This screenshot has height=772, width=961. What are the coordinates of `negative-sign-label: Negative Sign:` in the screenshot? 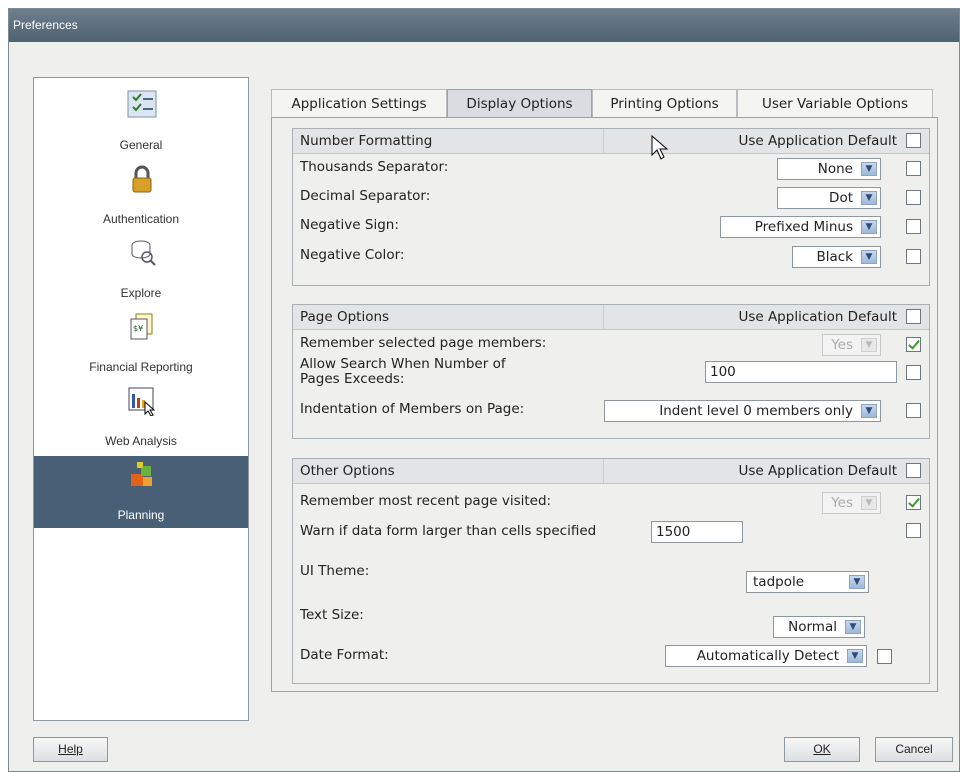 It's located at (349, 225).